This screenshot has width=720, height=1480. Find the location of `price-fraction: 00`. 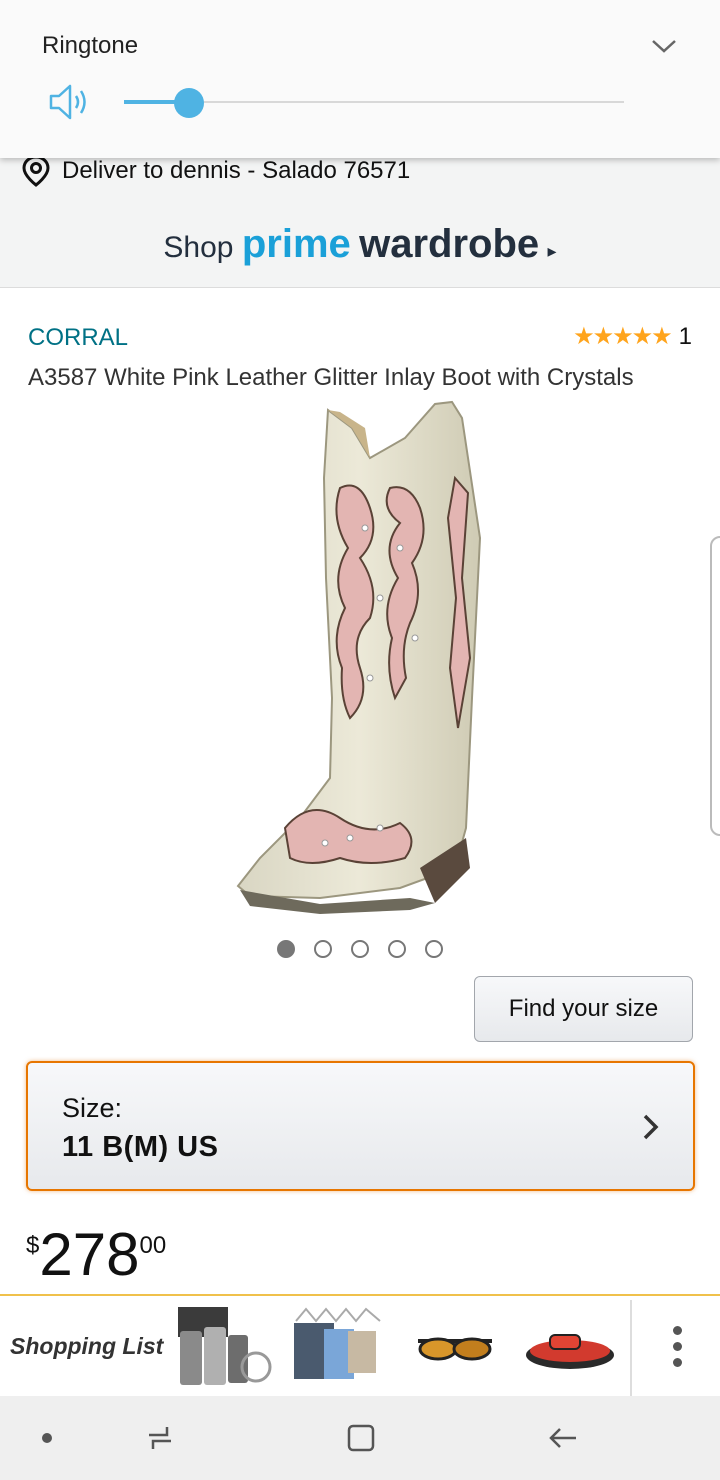

price-fraction: 00 is located at coordinates (153, 1245).